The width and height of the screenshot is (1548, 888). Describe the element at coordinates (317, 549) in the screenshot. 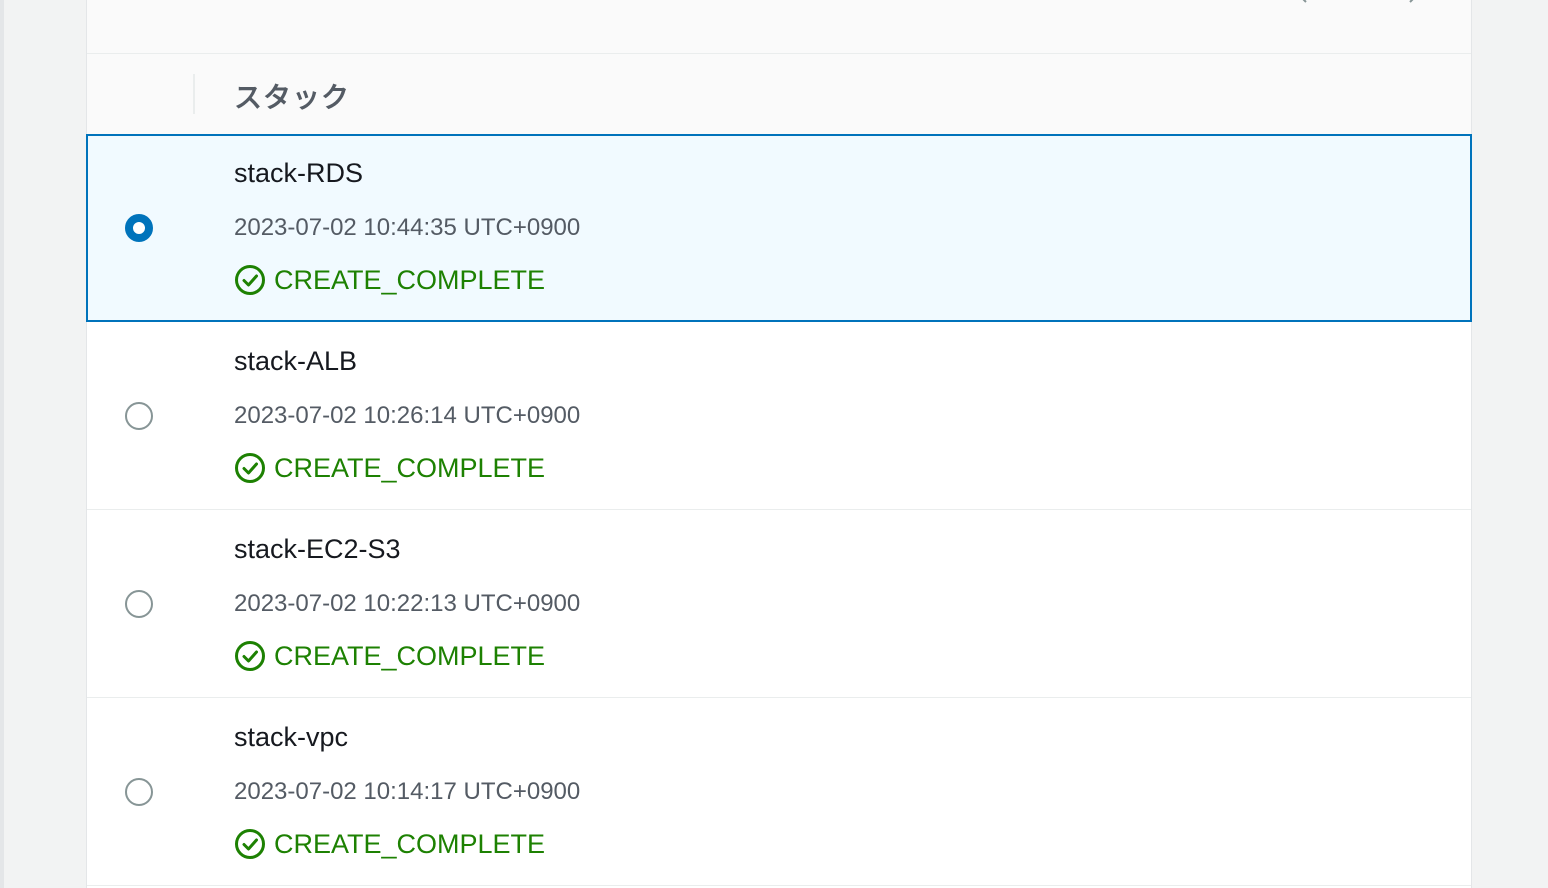

I see `stack-name: stack-EC2-S3` at that location.